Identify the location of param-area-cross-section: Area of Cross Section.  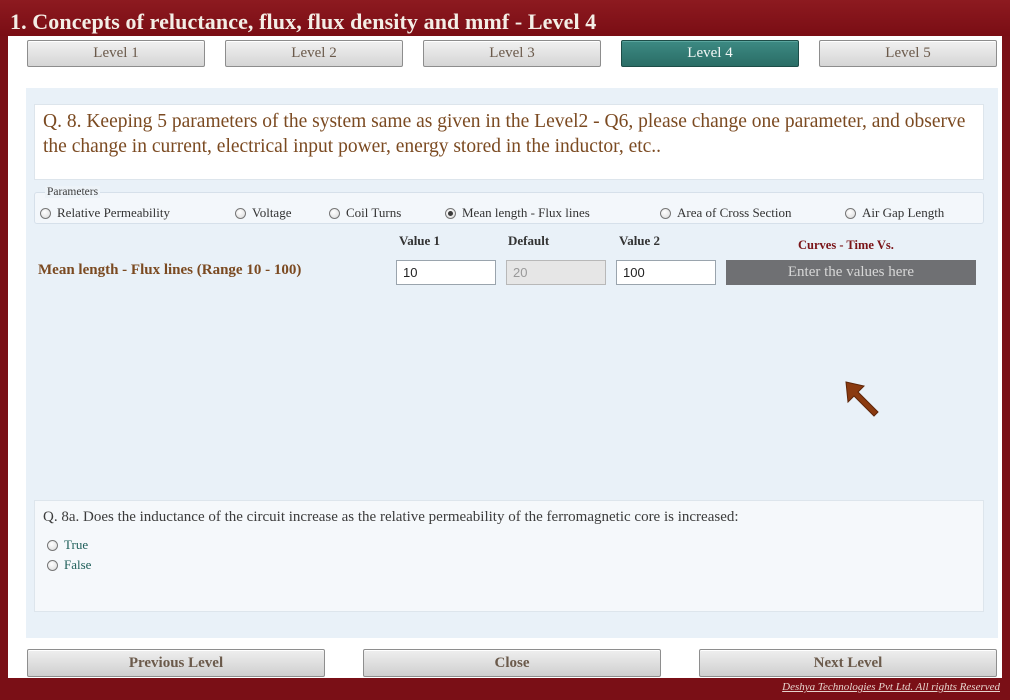
(725, 213).